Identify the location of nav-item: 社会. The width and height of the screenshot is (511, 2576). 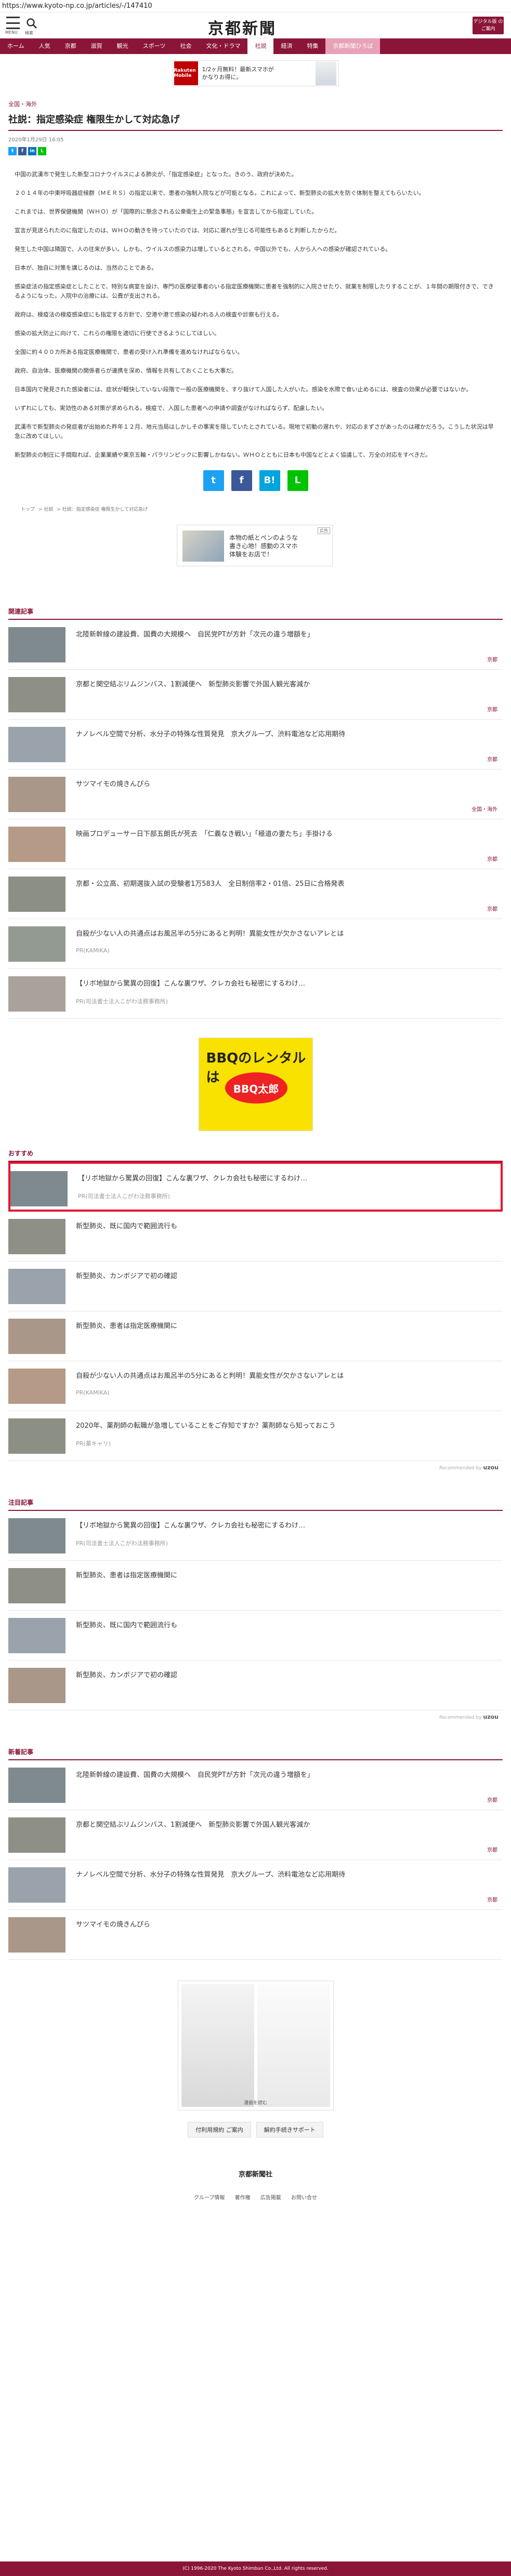
(186, 46).